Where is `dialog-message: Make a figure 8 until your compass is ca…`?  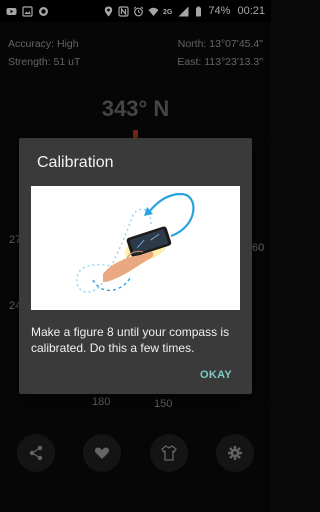
dialog-message: Make a figure 8 until your compass is ca… is located at coordinates (130, 340).